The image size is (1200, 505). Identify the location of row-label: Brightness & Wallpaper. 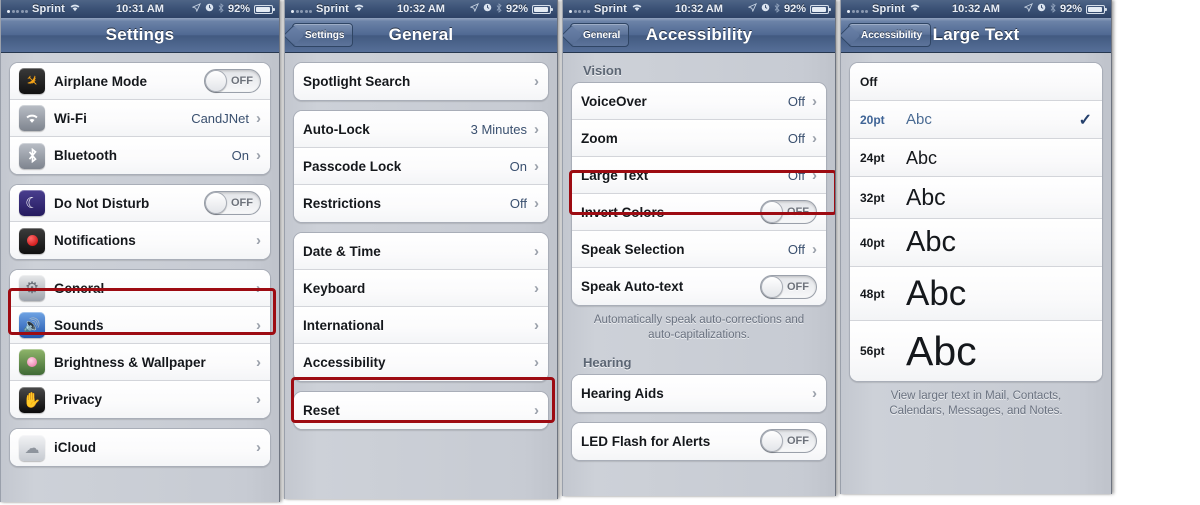
(130, 362).